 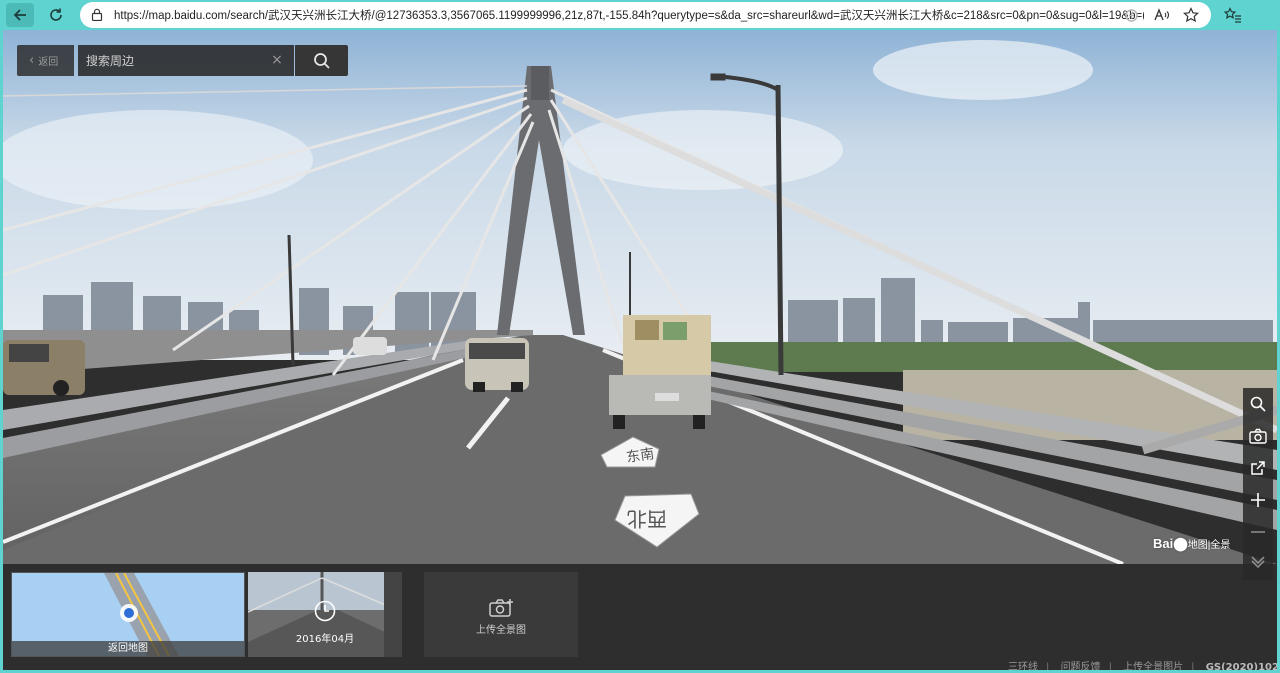 I want to click on minivan, so click(x=497, y=365).